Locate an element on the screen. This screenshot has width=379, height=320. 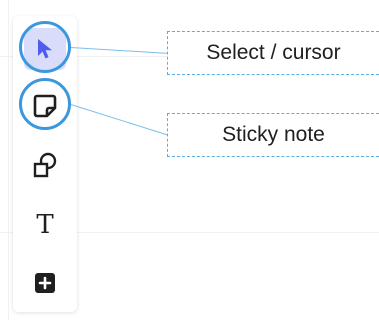
sticky-note-tool-button is located at coordinates (45, 106).